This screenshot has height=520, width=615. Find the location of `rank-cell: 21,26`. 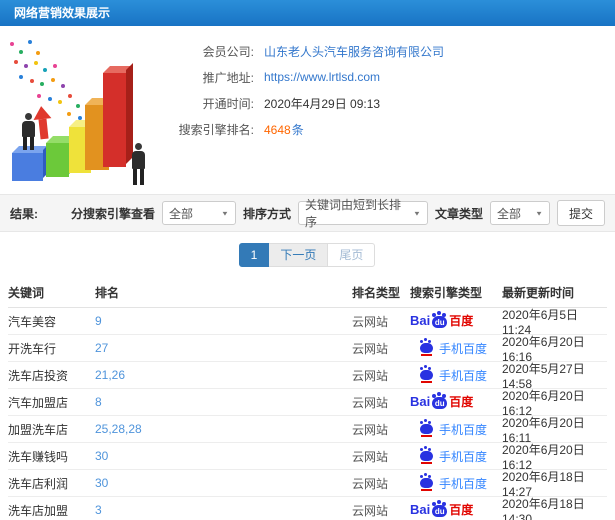

rank-cell: 21,26 is located at coordinates (223, 375).